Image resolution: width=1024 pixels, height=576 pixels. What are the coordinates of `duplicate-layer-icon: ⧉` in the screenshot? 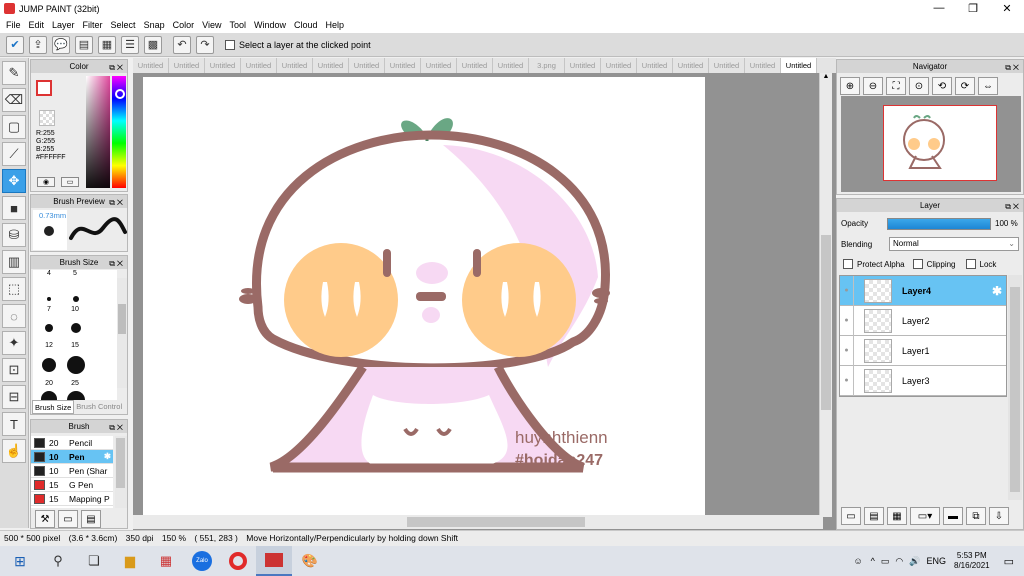 It's located at (976, 516).